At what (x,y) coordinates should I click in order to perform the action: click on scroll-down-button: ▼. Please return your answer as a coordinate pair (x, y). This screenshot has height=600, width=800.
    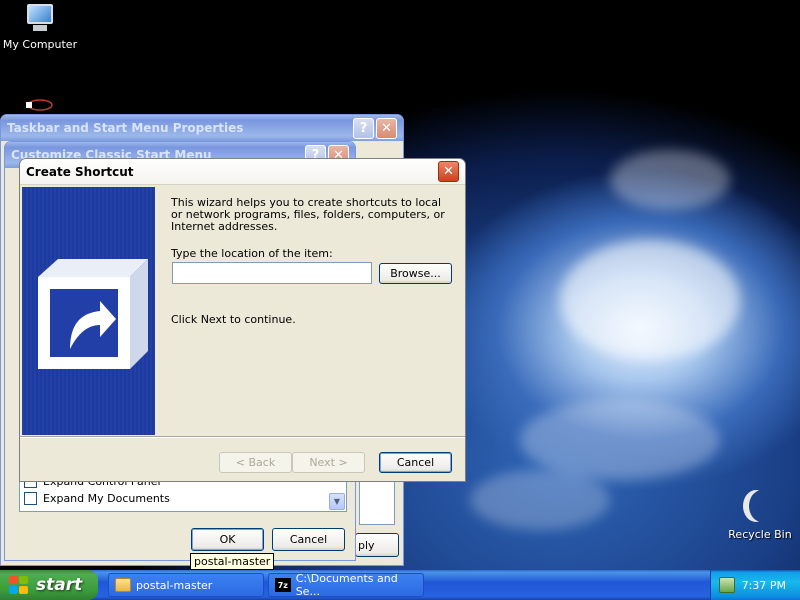
    Looking at the image, I should click on (337, 501).